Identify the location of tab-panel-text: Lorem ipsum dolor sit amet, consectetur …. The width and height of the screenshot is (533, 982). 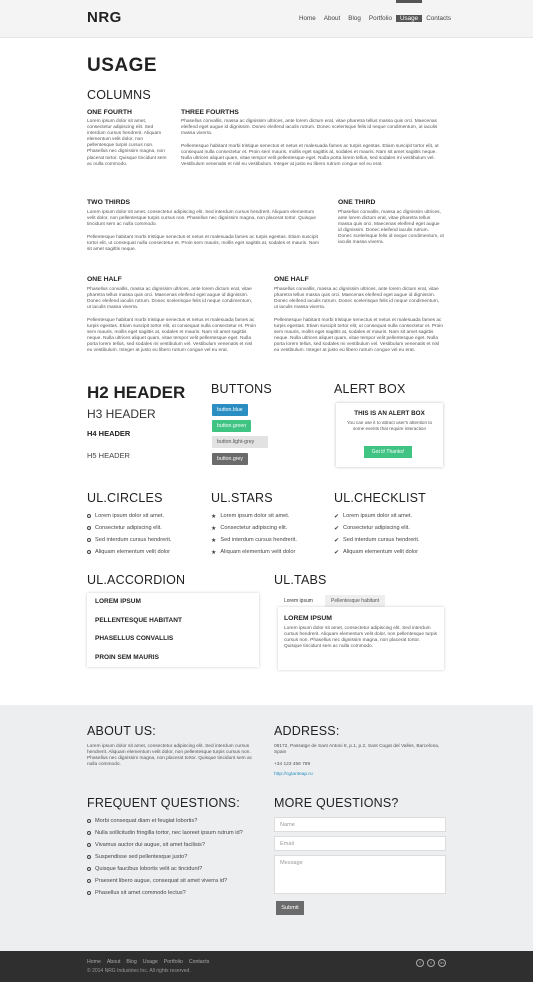
(361, 638).